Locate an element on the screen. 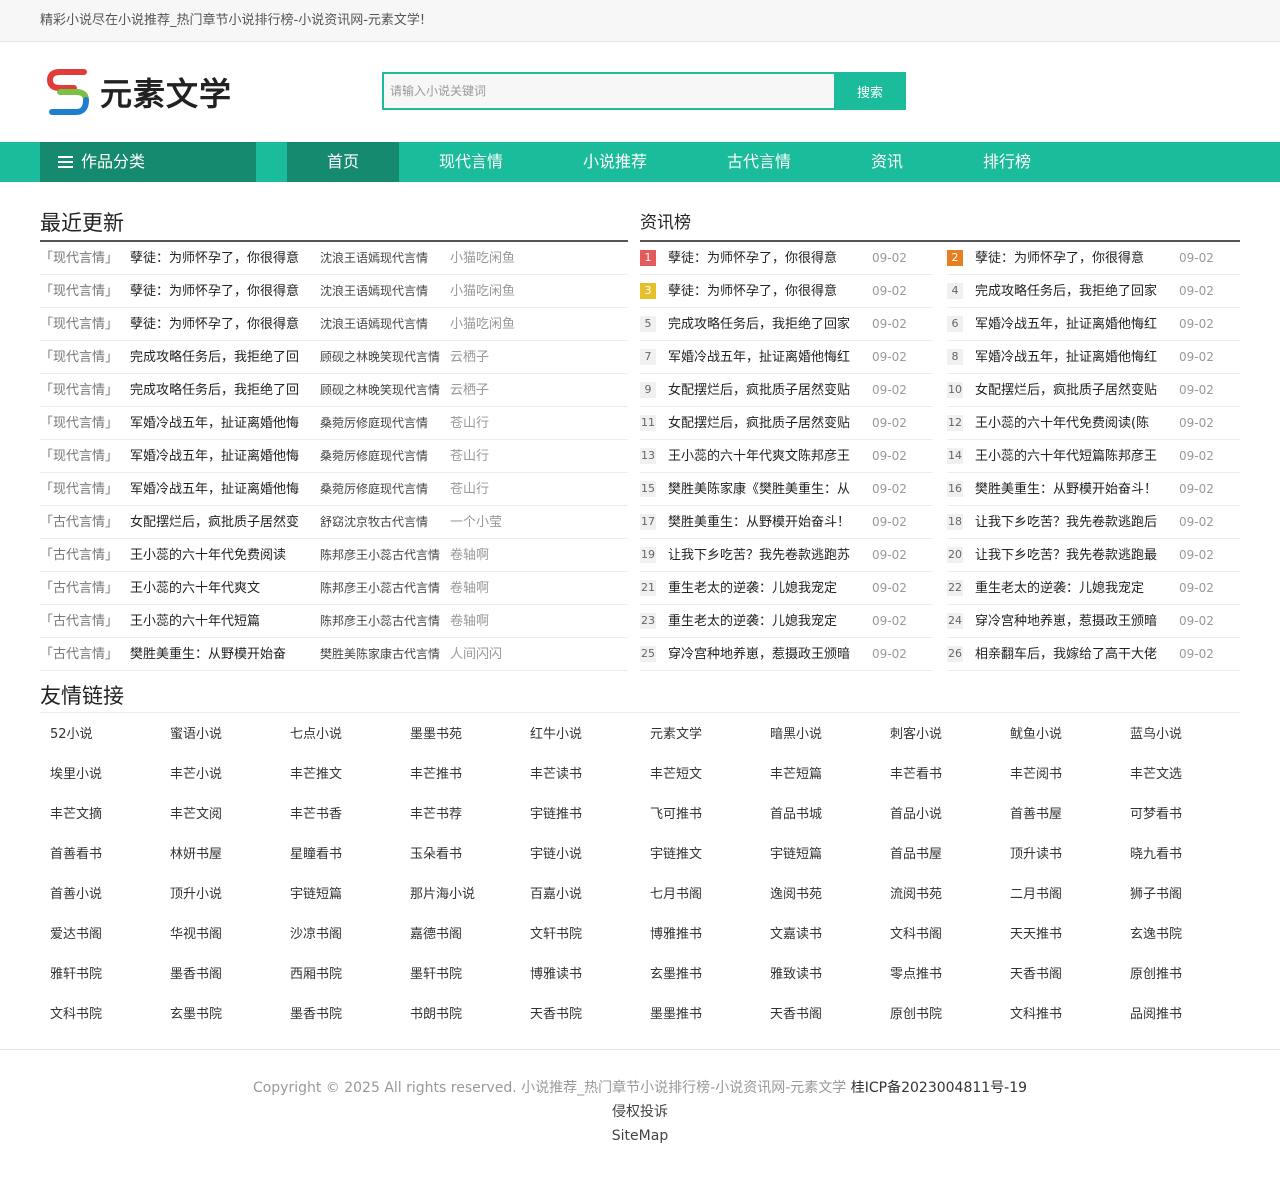 This screenshot has height=1195, width=1280. friend-link: 丰芒短篇 is located at coordinates (820, 775).